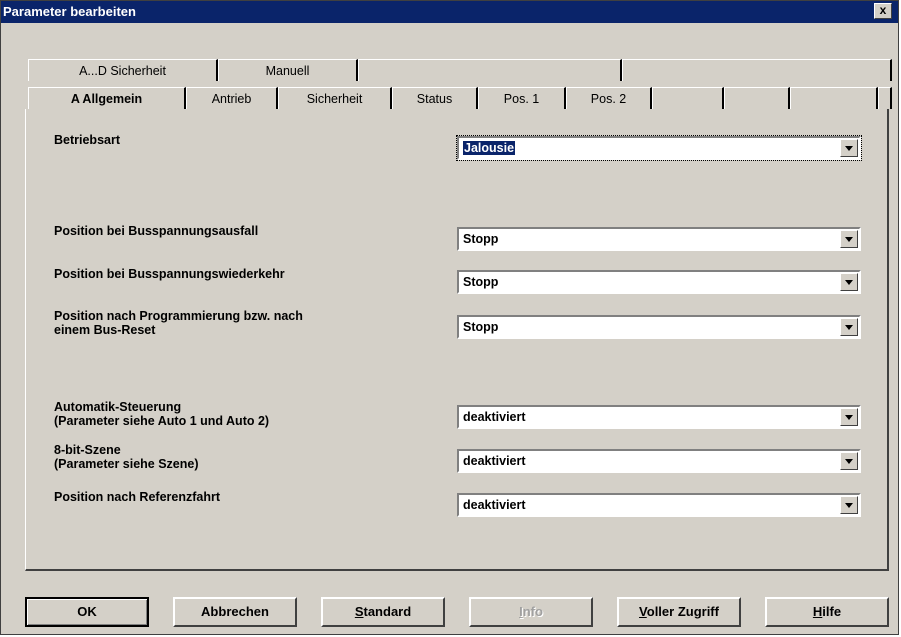  I want to click on tab-pos2: Pos. 2, so click(609, 98).